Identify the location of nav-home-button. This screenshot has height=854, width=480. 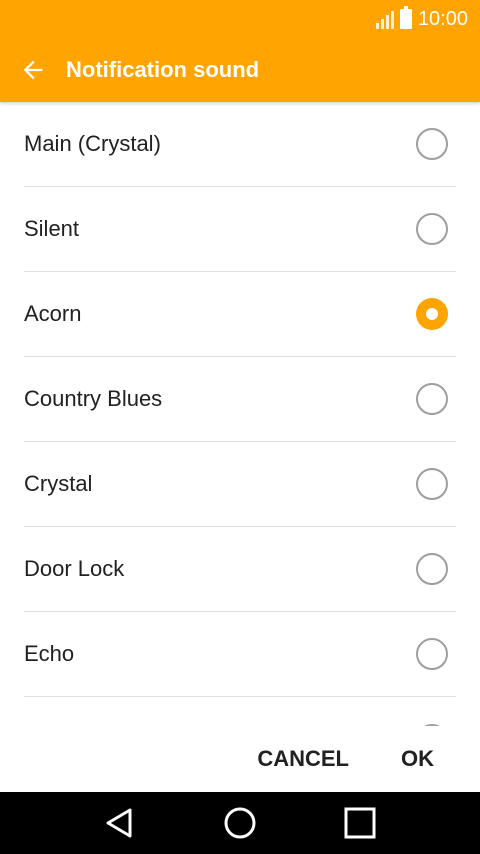
(240, 823).